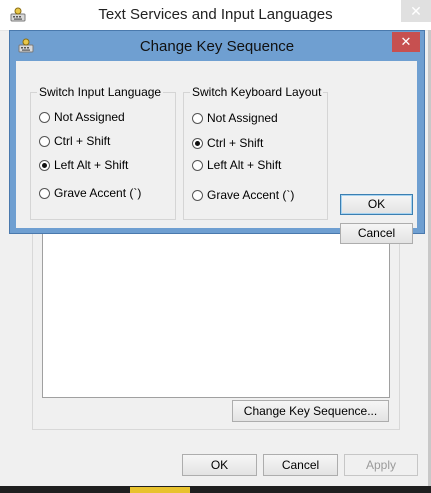  Describe the element at coordinates (160, 490) in the screenshot. I see `taskbar-item` at that location.